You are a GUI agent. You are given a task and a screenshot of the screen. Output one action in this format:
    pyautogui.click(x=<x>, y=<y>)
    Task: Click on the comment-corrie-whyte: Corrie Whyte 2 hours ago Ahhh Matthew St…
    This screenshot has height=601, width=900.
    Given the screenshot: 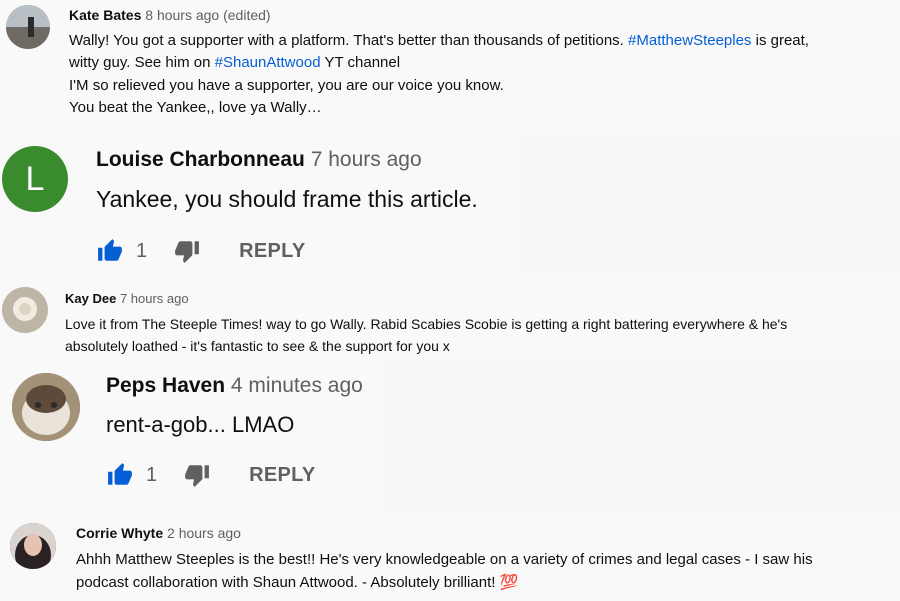 What is the action you would take?
    pyautogui.click(x=450, y=556)
    